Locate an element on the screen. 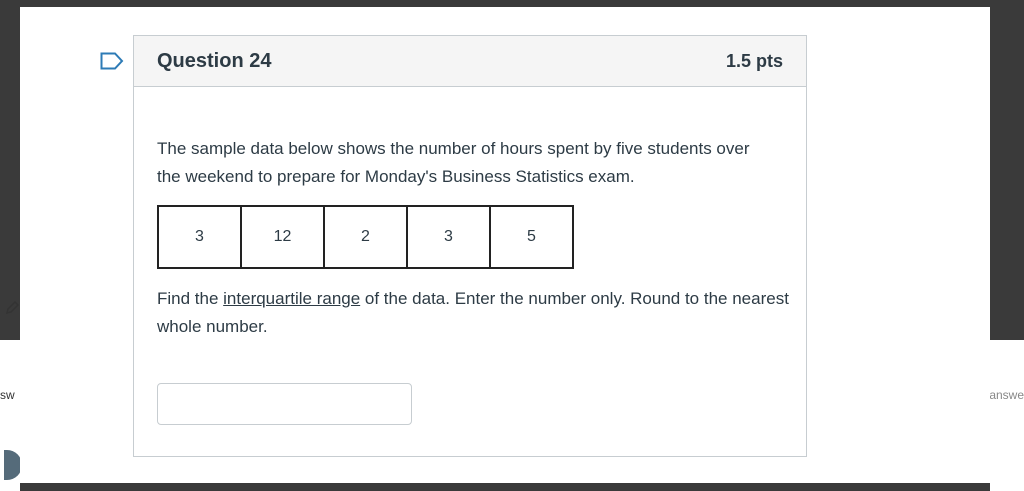 The width and height of the screenshot is (1024, 491). question-header: Question 24 1.5 pts is located at coordinates (470, 61).